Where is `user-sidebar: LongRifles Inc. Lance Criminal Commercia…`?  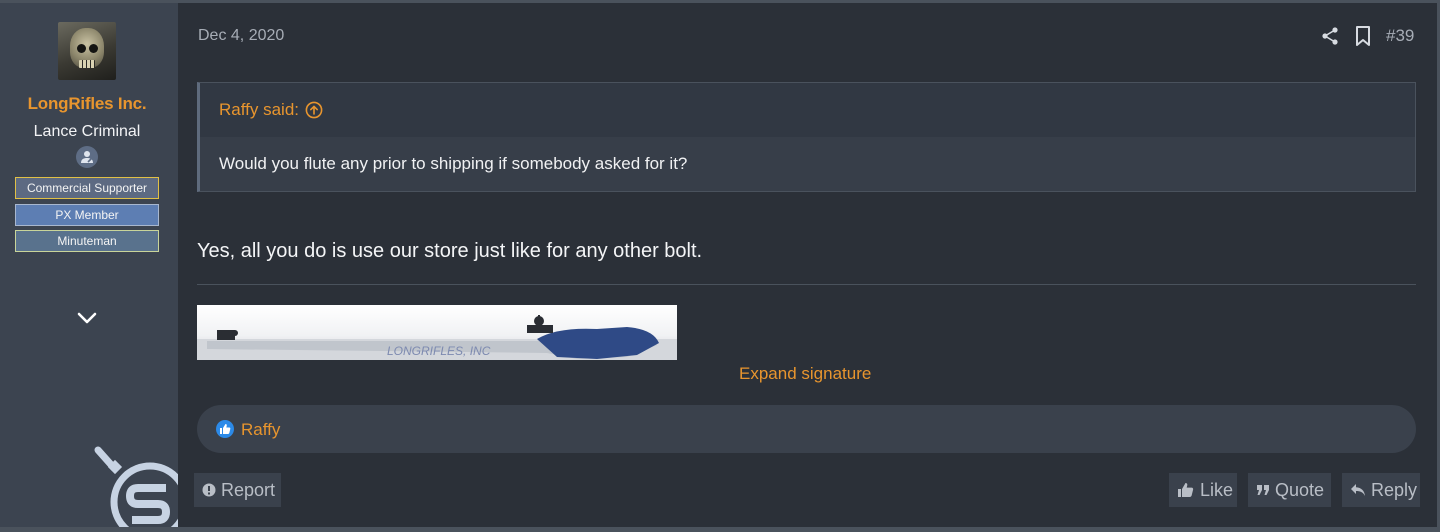
user-sidebar: LongRifles Inc. Lance Criminal Commercia… is located at coordinates (89, 265).